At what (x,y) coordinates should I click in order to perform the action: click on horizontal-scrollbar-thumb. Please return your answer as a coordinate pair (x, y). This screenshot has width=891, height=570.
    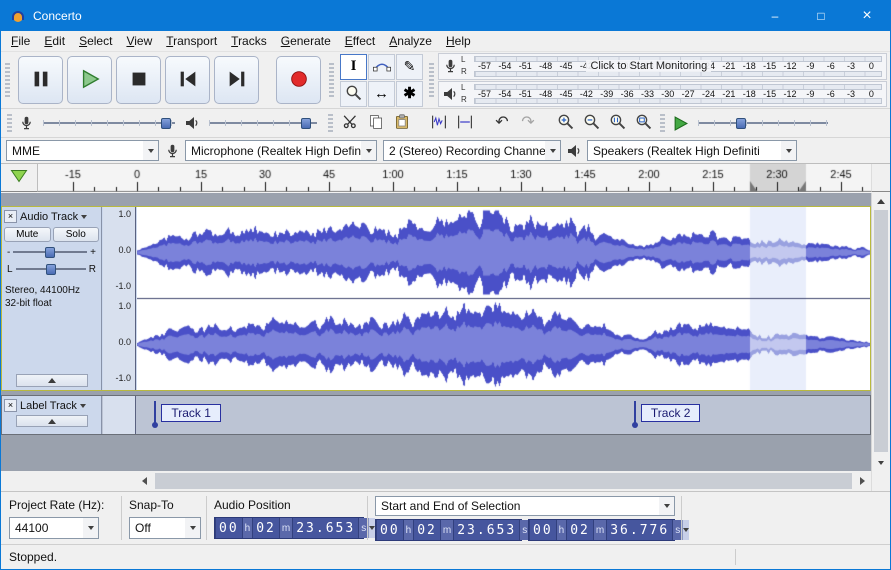
    Looking at the image, I should click on (503, 481).